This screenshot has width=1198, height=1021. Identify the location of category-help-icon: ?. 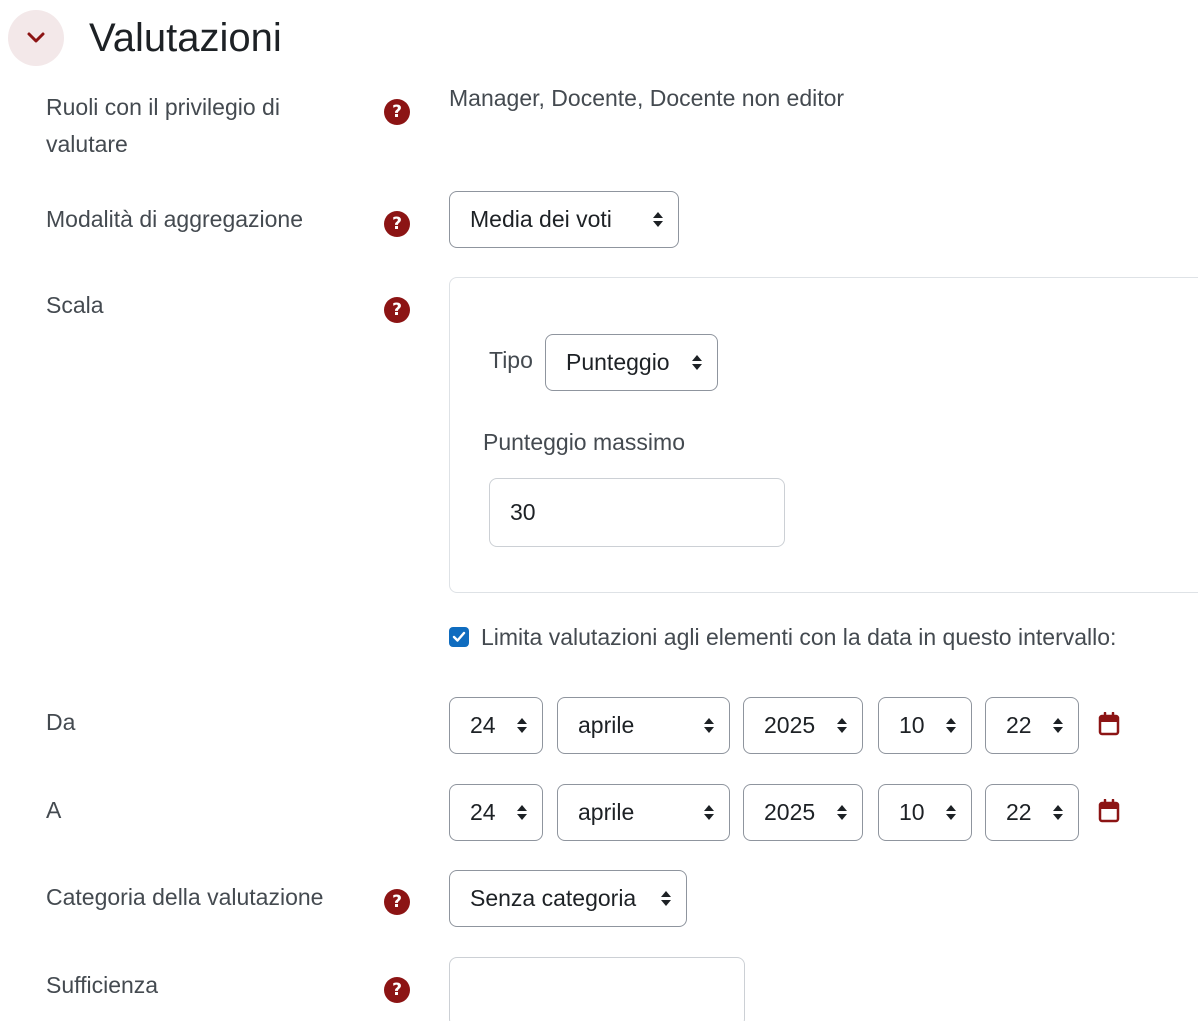
(397, 902).